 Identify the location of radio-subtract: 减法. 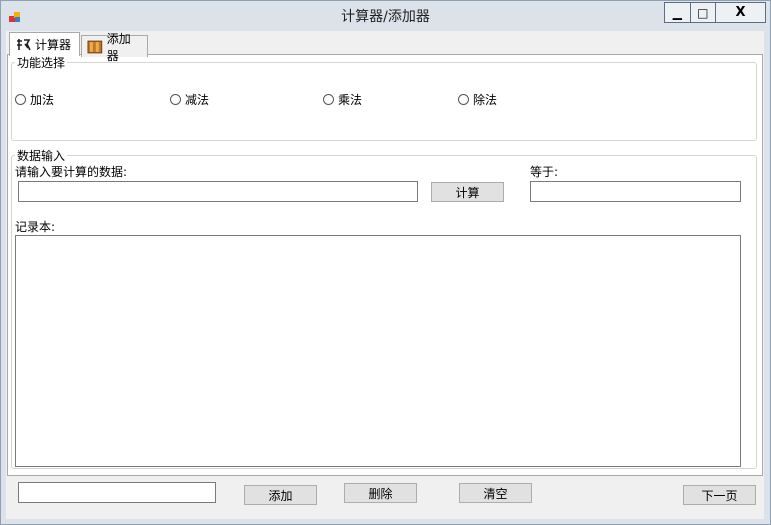
(189, 99).